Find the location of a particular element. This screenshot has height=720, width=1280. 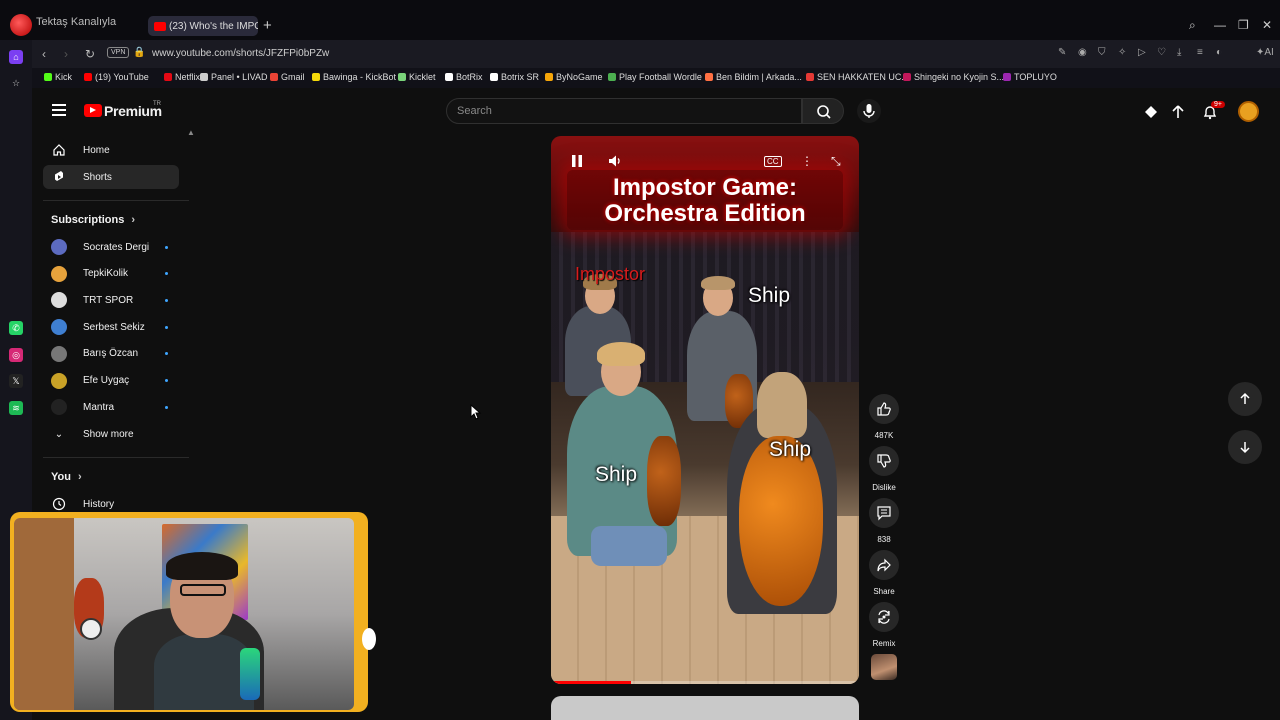

search-input is located at coordinates (624, 111).